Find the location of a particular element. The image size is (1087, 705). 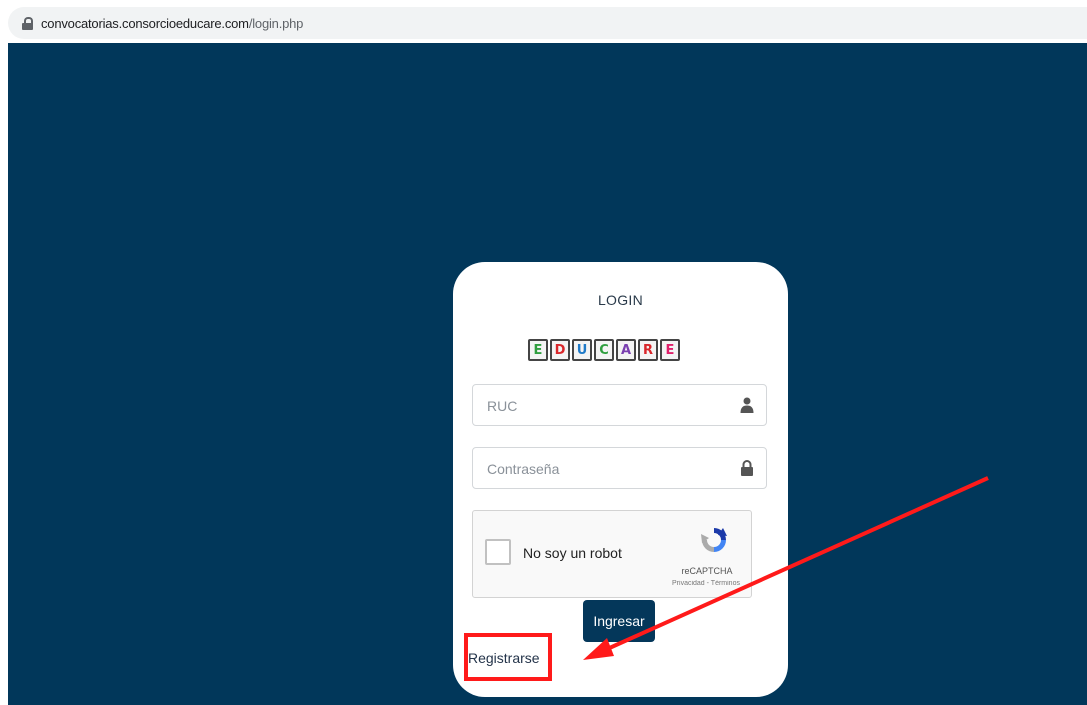

recaptcha-brand: reCAPTCHA is located at coordinates (707, 571).